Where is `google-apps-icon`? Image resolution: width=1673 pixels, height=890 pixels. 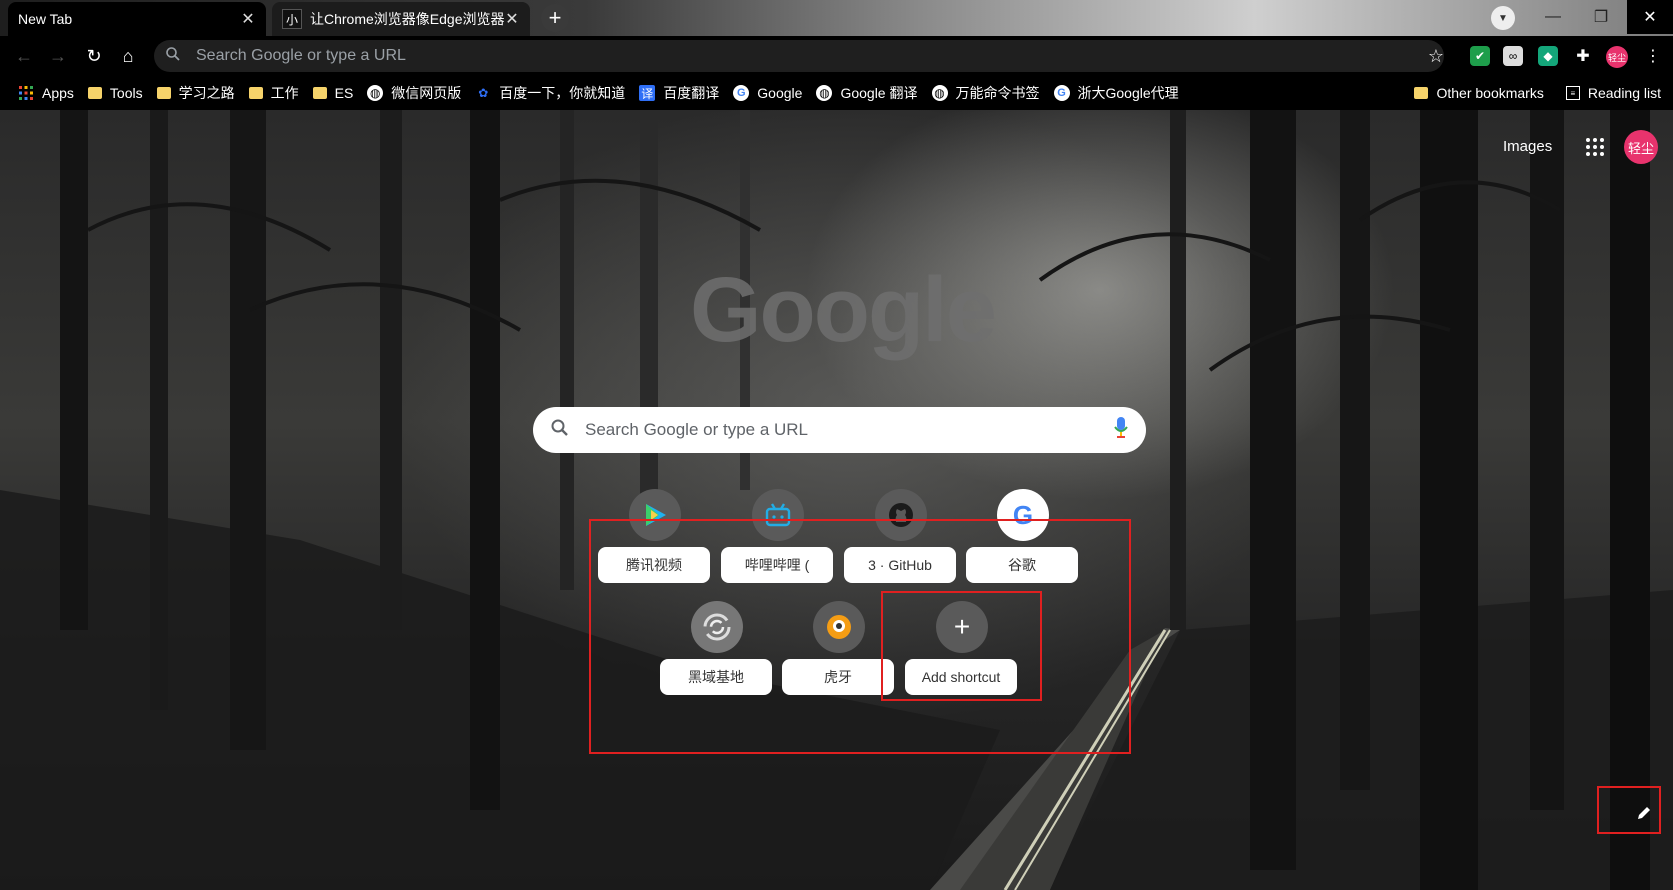
google-apps-icon is located at coordinates (1595, 147).